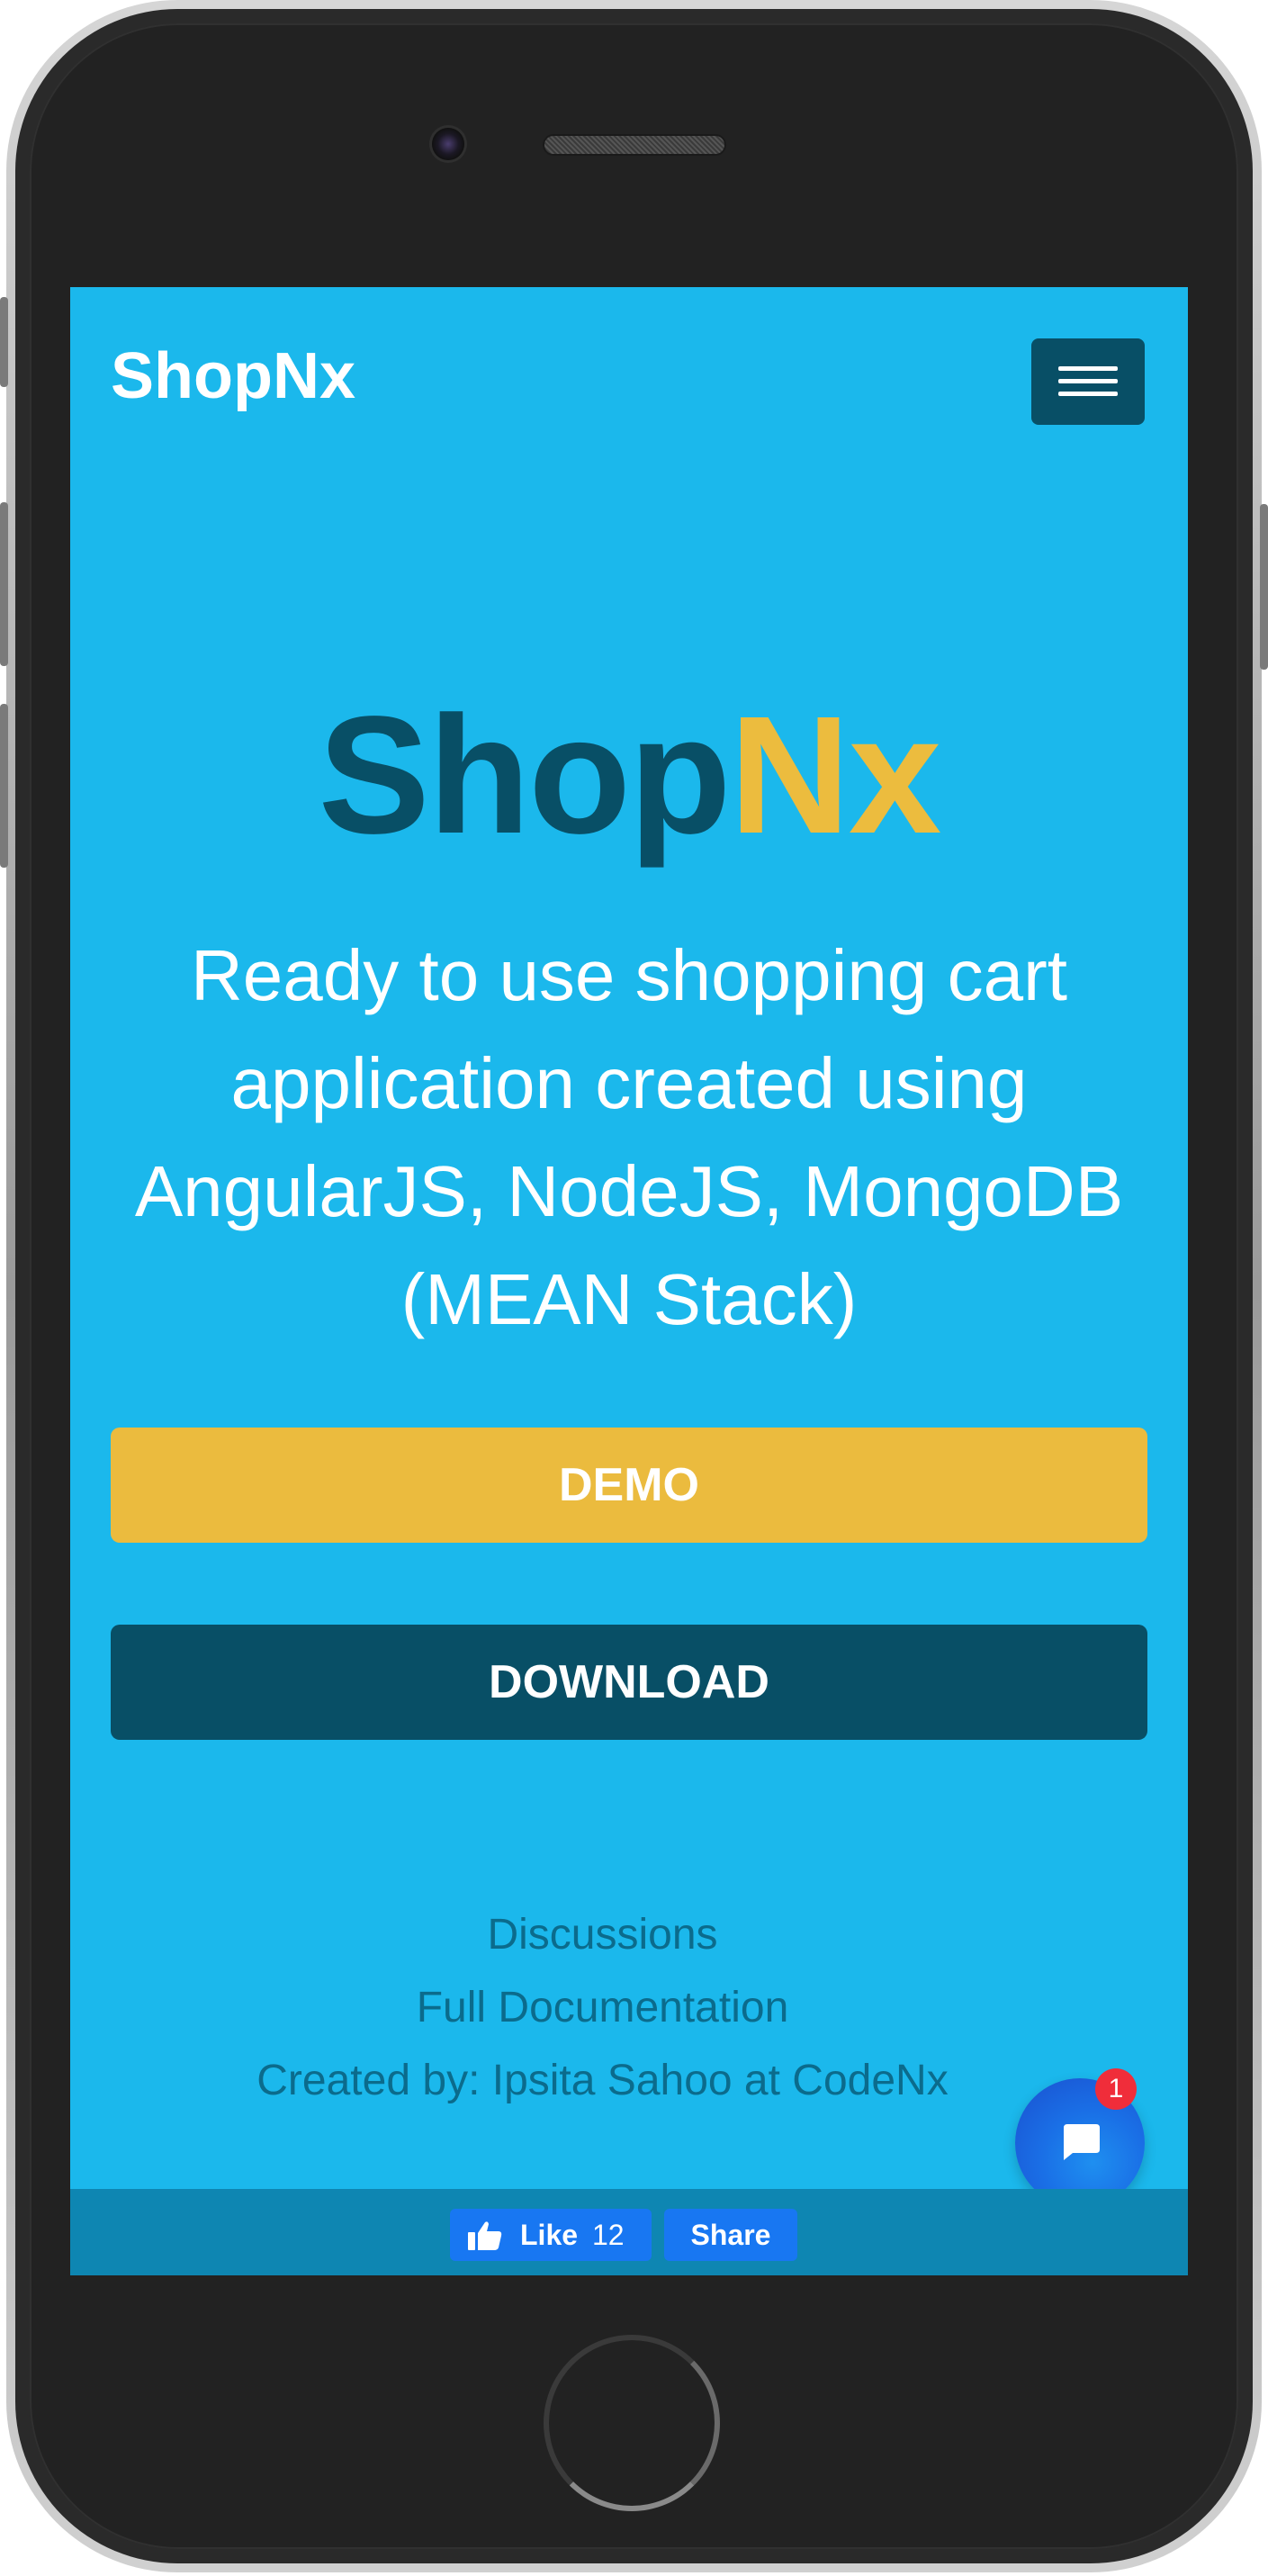  I want to click on earpiece-speaker, so click(634, 145).